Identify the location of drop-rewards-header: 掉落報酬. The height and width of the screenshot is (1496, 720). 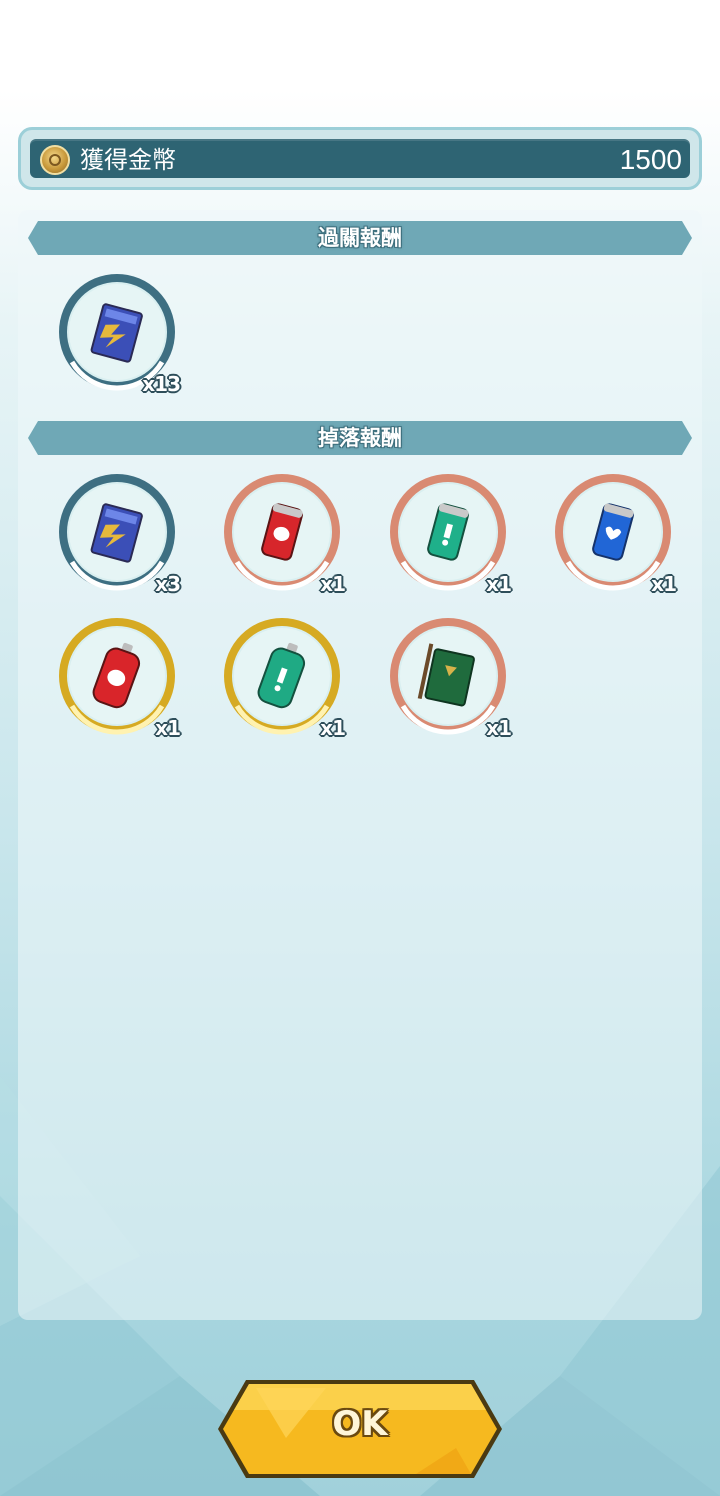
(360, 438).